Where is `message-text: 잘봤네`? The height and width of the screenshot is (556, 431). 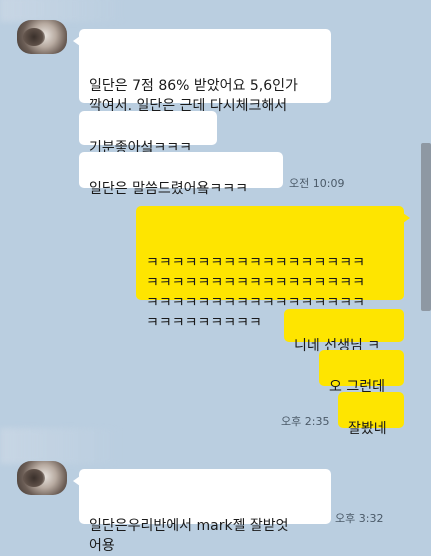
message-text: 잘봤네 is located at coordinates (367, 429).